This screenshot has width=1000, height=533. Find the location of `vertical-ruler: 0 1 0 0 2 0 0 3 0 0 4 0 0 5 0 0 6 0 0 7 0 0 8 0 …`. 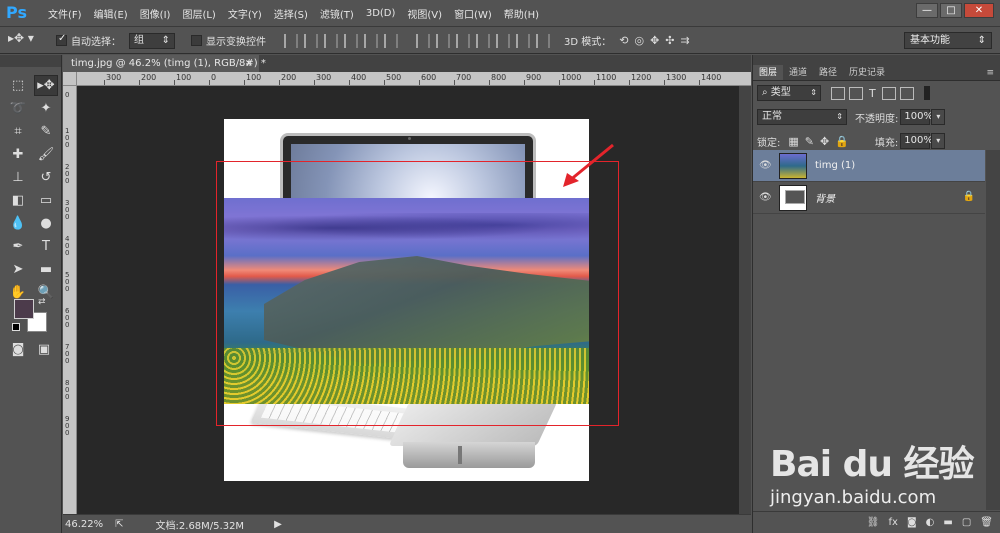

vertical-ruler: 0 1 0 0 2 0 0 3 0 0 4 0 0 5 0 0 6 0 0 7 0 0 8 0 … is located at coordinates (70, 300).